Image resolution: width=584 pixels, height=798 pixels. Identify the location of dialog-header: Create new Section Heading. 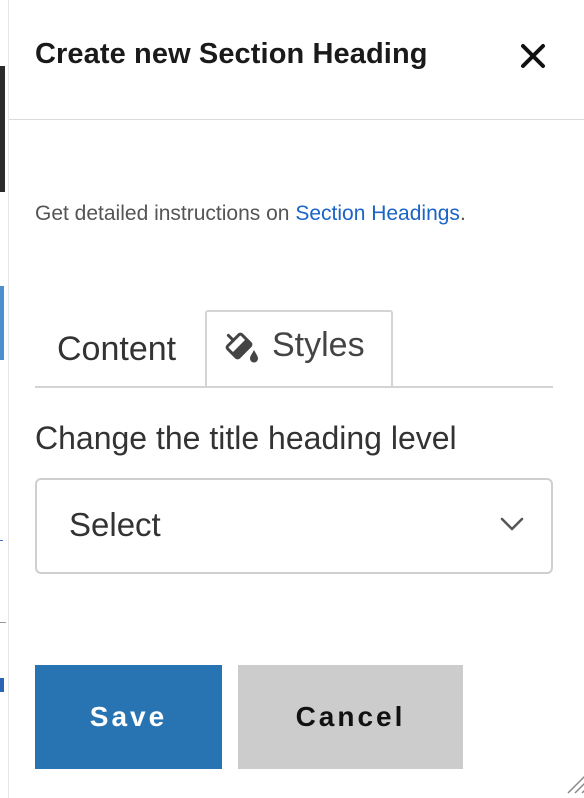
(296, 60).